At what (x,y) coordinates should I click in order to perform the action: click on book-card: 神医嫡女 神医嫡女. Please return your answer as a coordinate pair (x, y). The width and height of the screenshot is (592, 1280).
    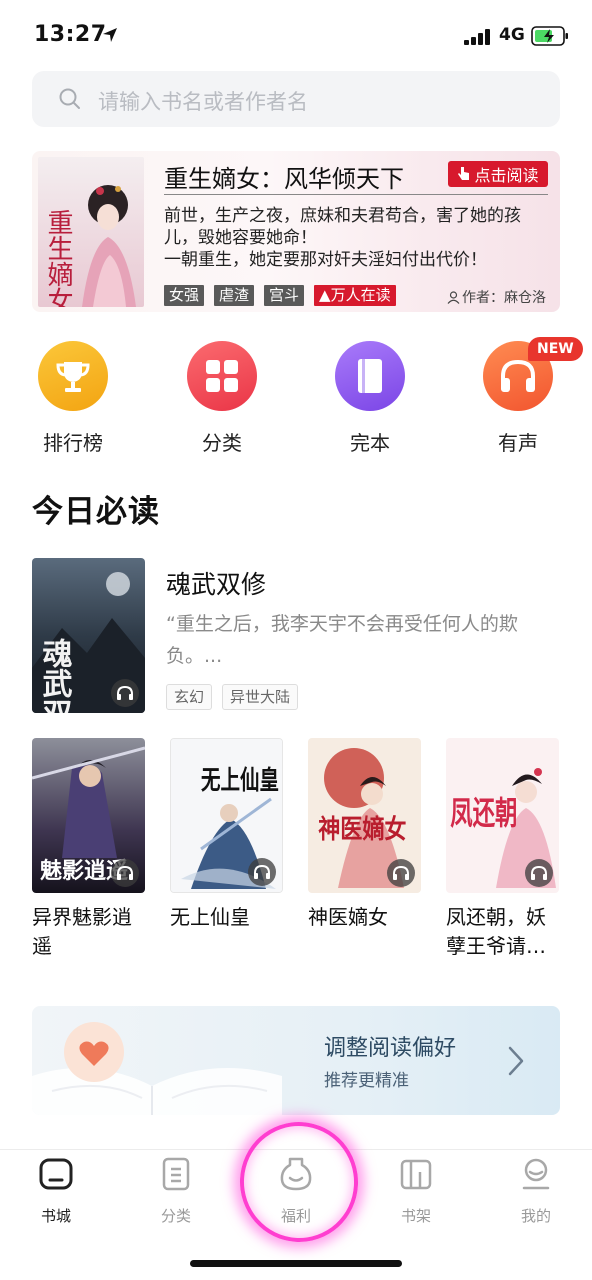
    Looking at the image, I should click on (364, 835).